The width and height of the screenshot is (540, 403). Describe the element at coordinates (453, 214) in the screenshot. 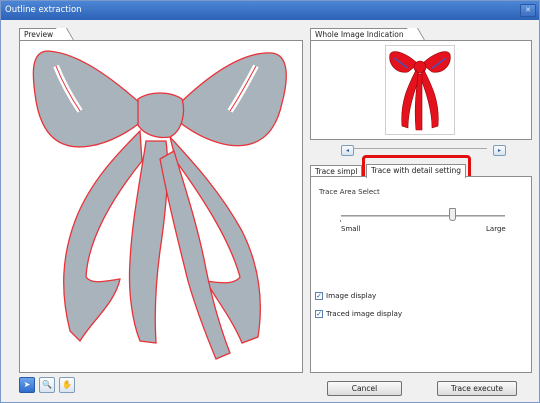

I see `trace-area-slider-thumb` at that location.